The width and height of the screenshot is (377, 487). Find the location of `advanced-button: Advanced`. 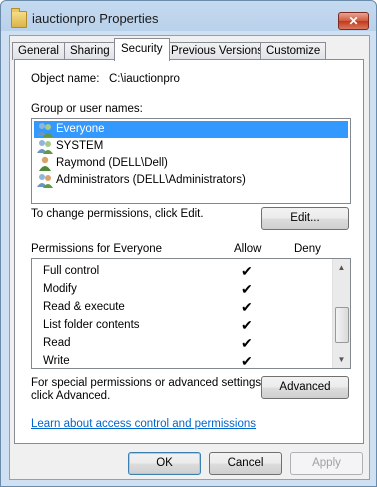

advanced-button: Advanced is located at coordinates (305, 387).